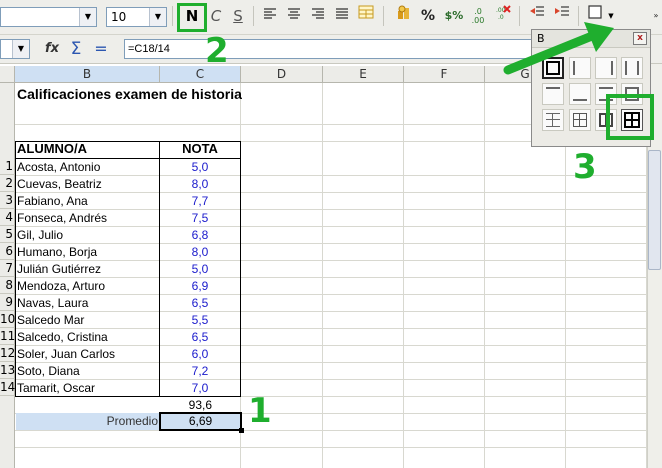  Describe the element at coordinates (640, 38) in the screenshot. I see `close-icon: x` at that location.